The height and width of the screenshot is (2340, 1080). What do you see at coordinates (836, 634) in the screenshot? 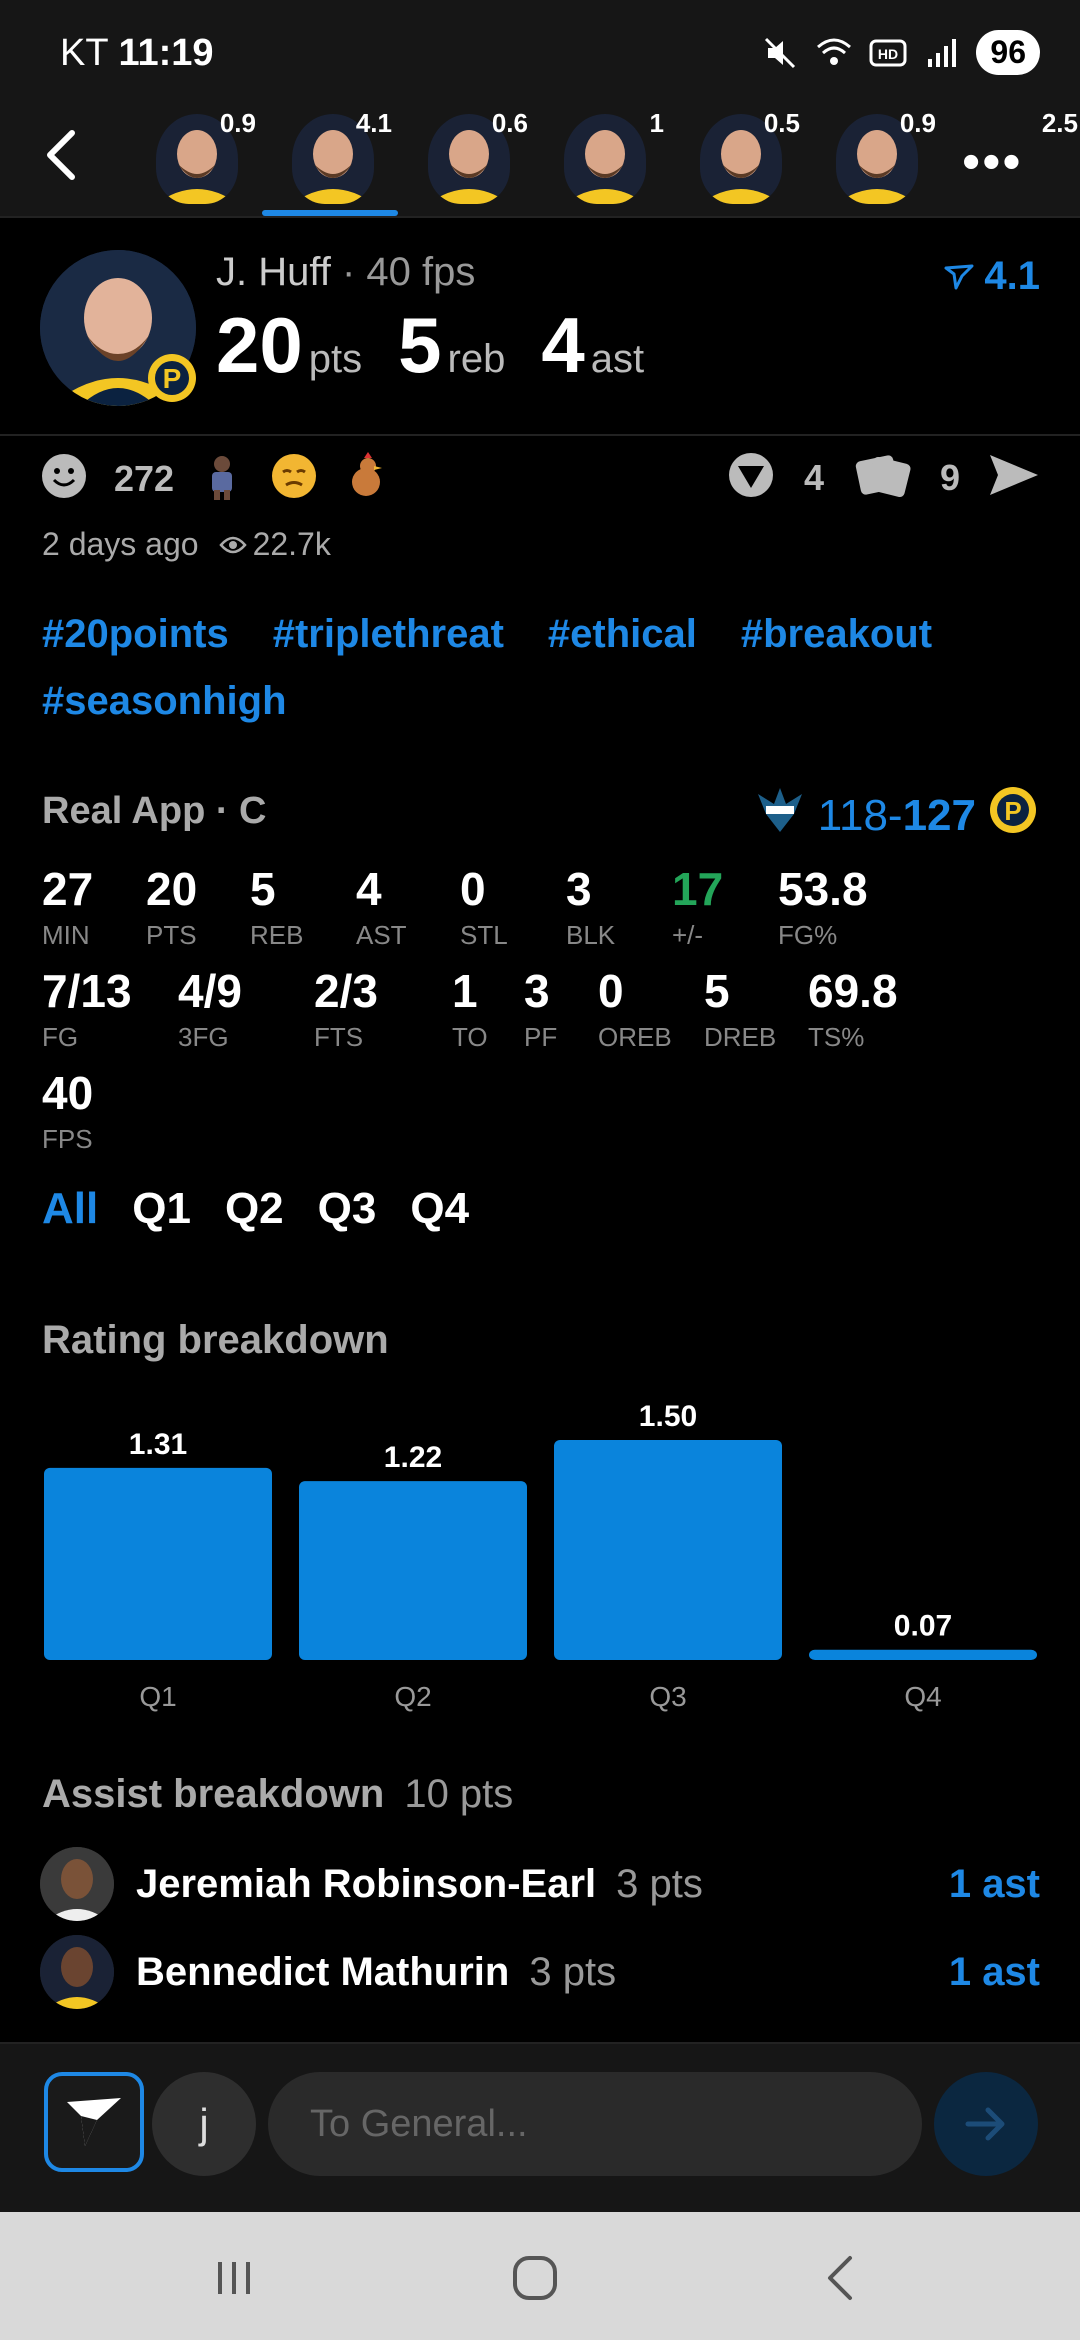
I see `hashtag: #breakout` at bounding box center [836, 634].